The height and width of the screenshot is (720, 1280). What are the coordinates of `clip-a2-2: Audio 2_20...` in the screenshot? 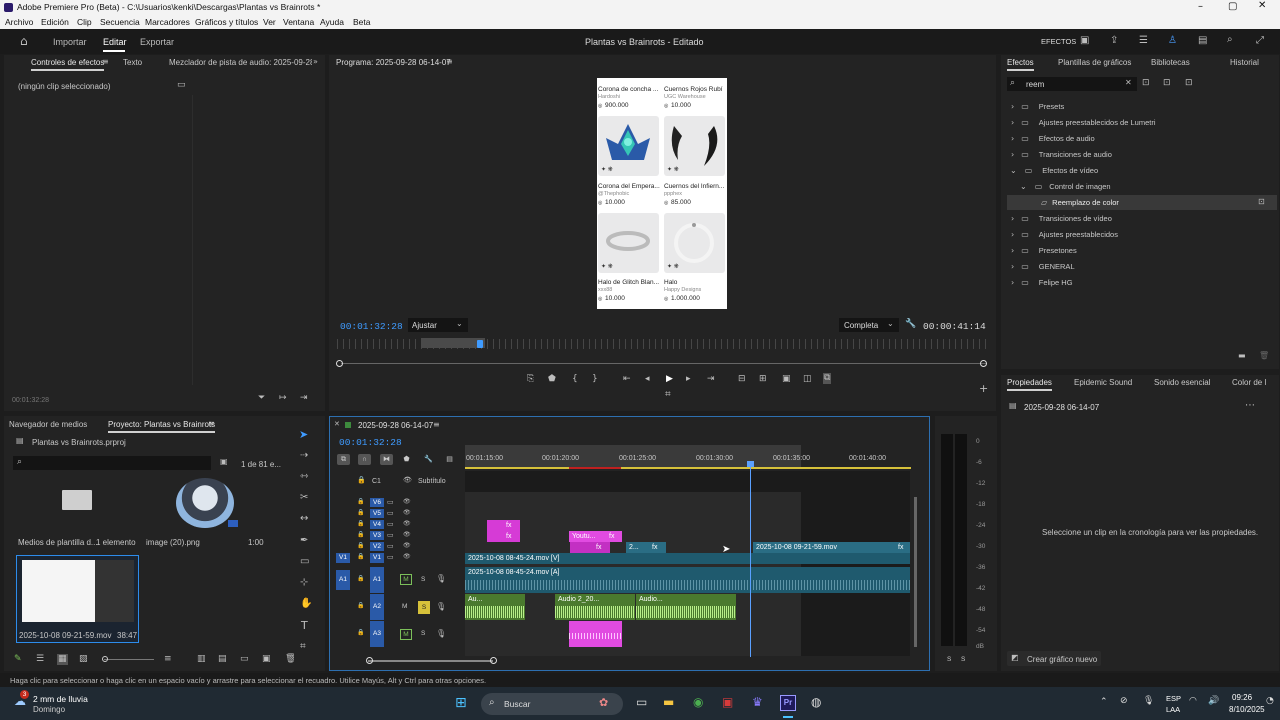 It's located at (595, 607).